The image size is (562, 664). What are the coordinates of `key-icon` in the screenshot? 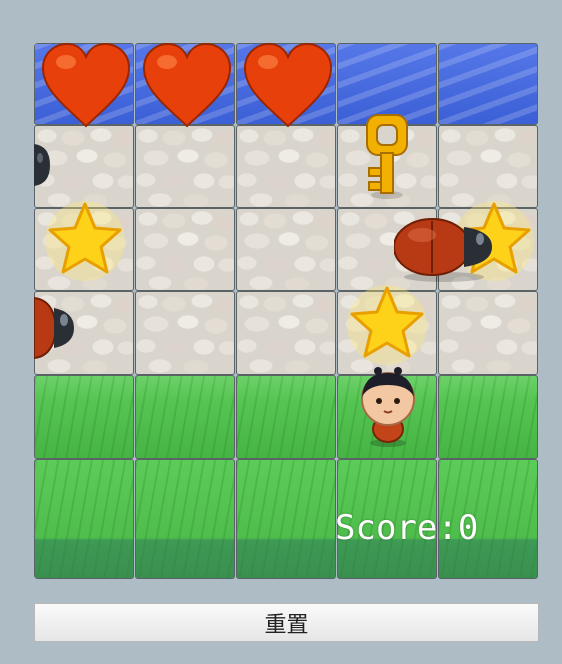 It's located at (387, 156).